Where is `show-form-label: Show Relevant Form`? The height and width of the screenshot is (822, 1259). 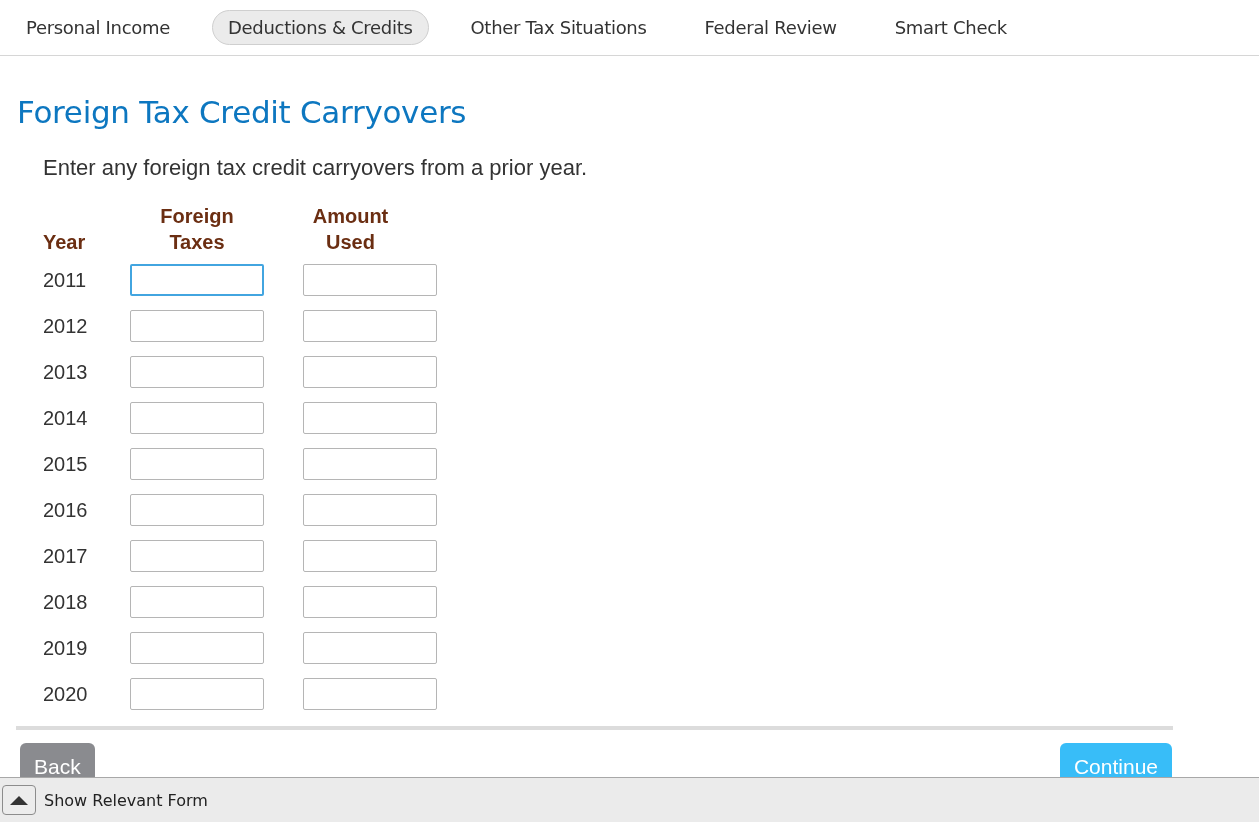
show-form-label: Show Relevant Form is located at coordinates (126, 800).